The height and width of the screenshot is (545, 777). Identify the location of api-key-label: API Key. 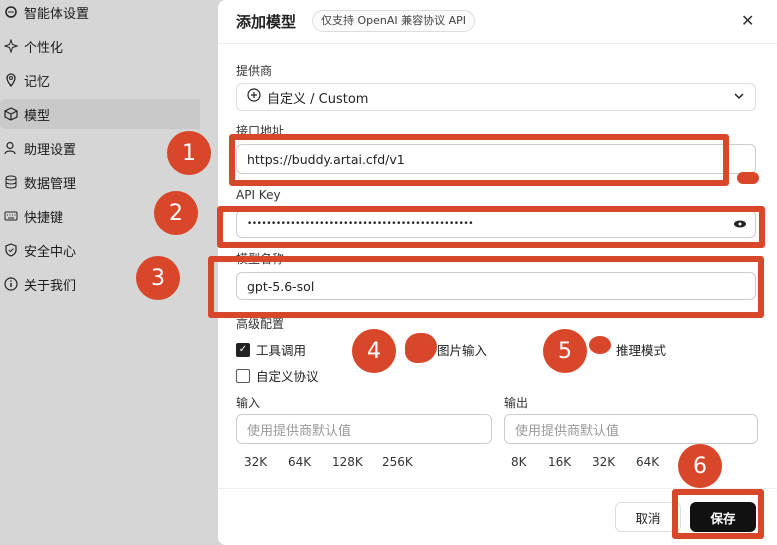
(258, 195).